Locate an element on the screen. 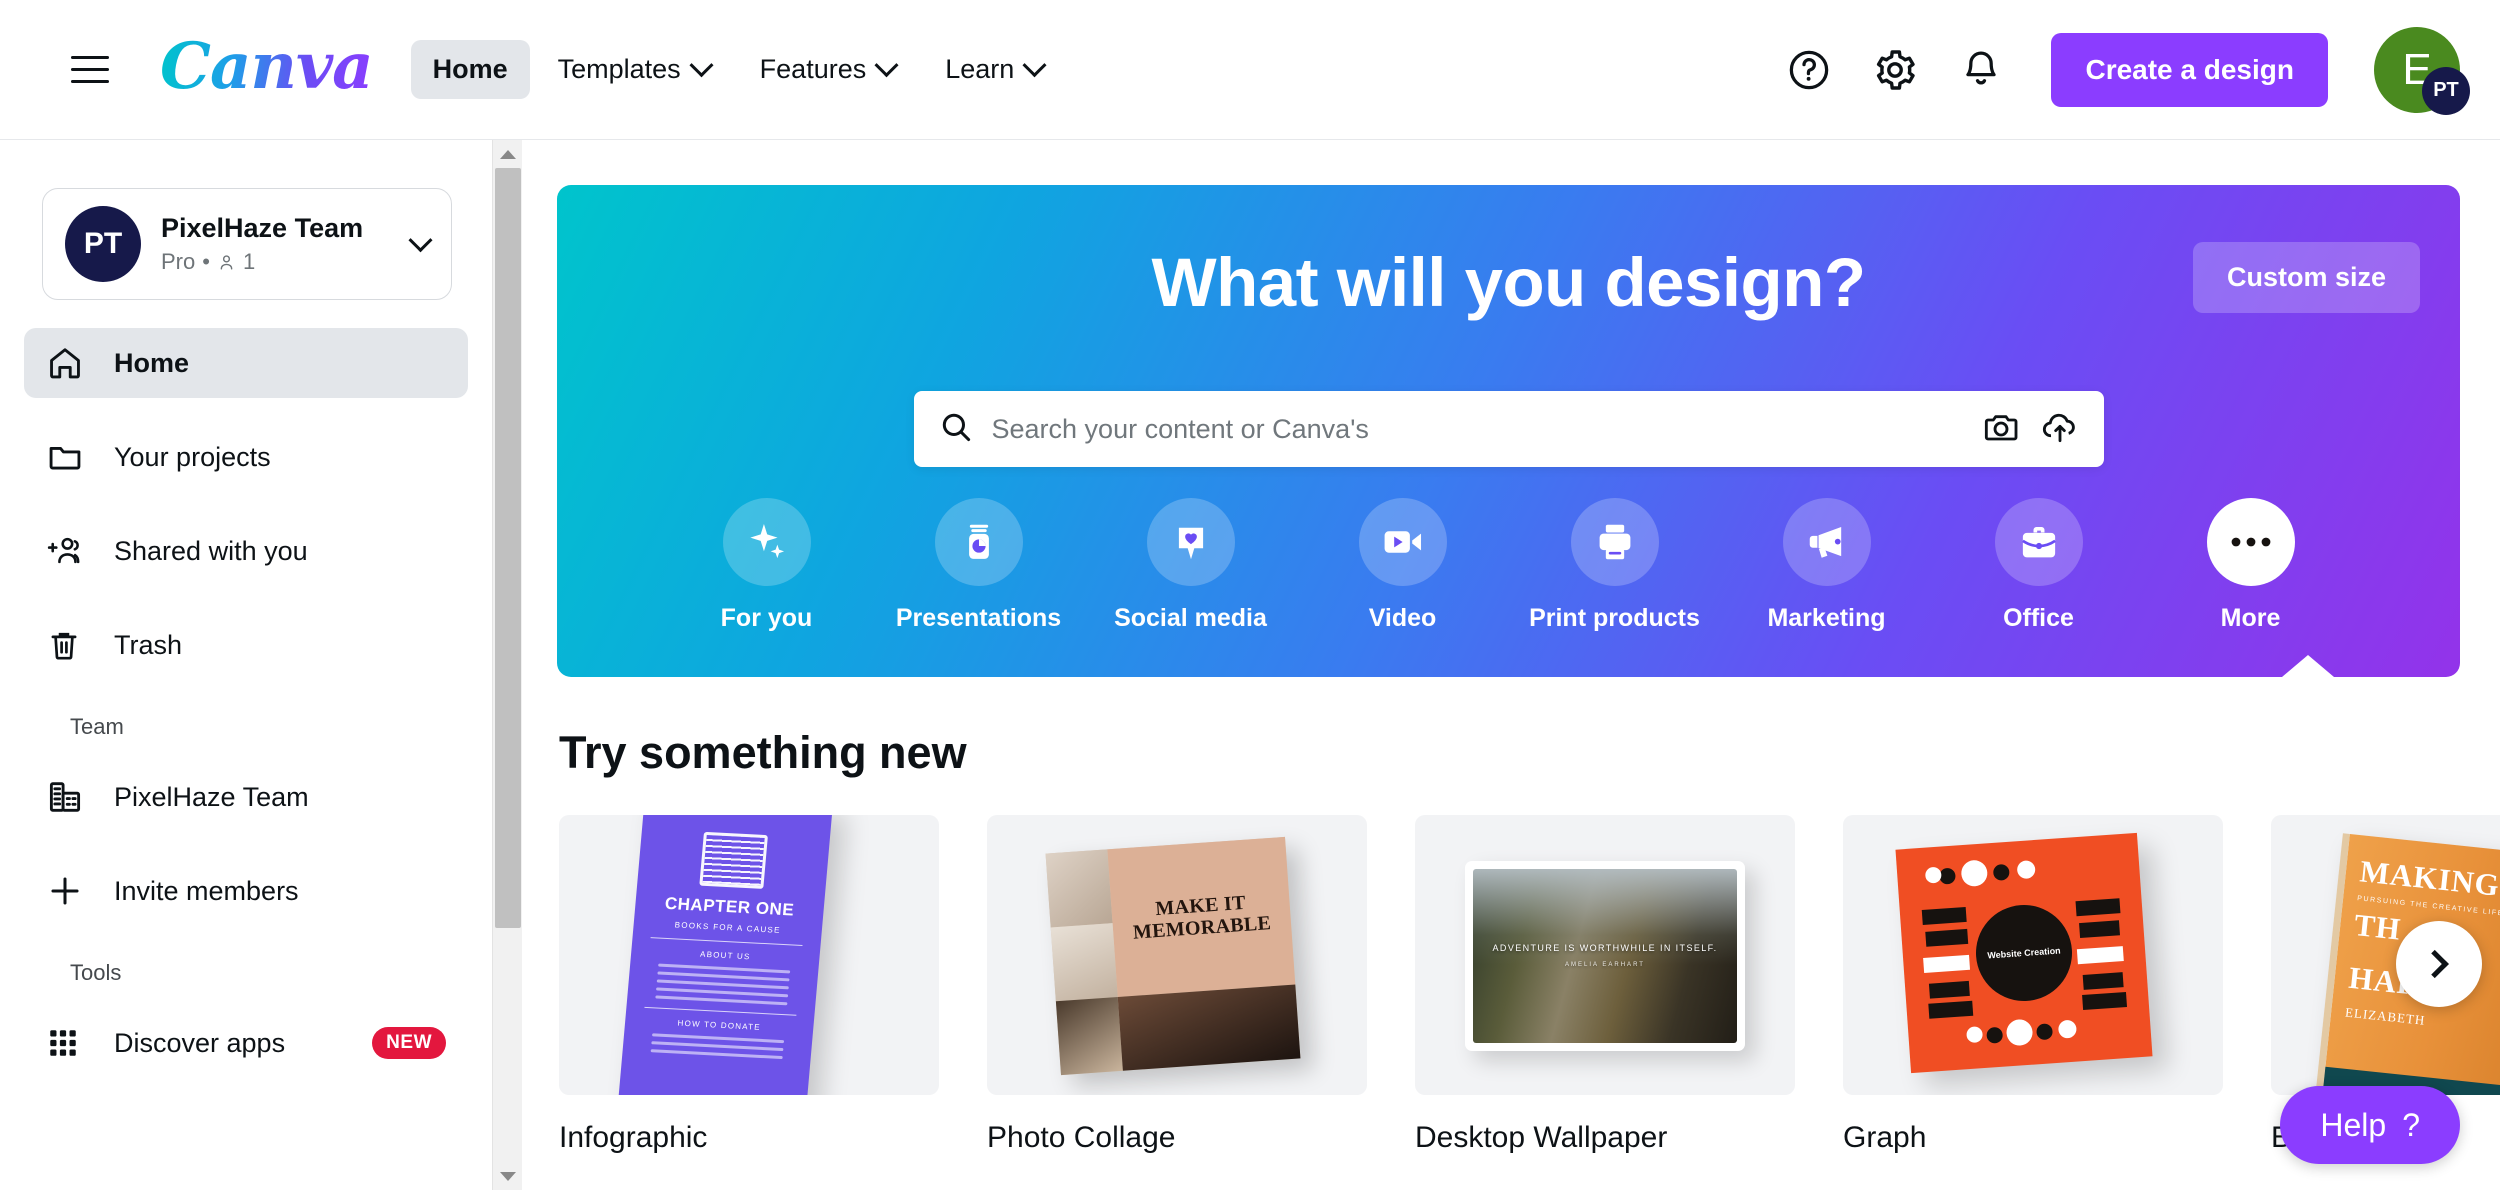  custom-size-label: Custom size is located at coordinates (2306, 277).